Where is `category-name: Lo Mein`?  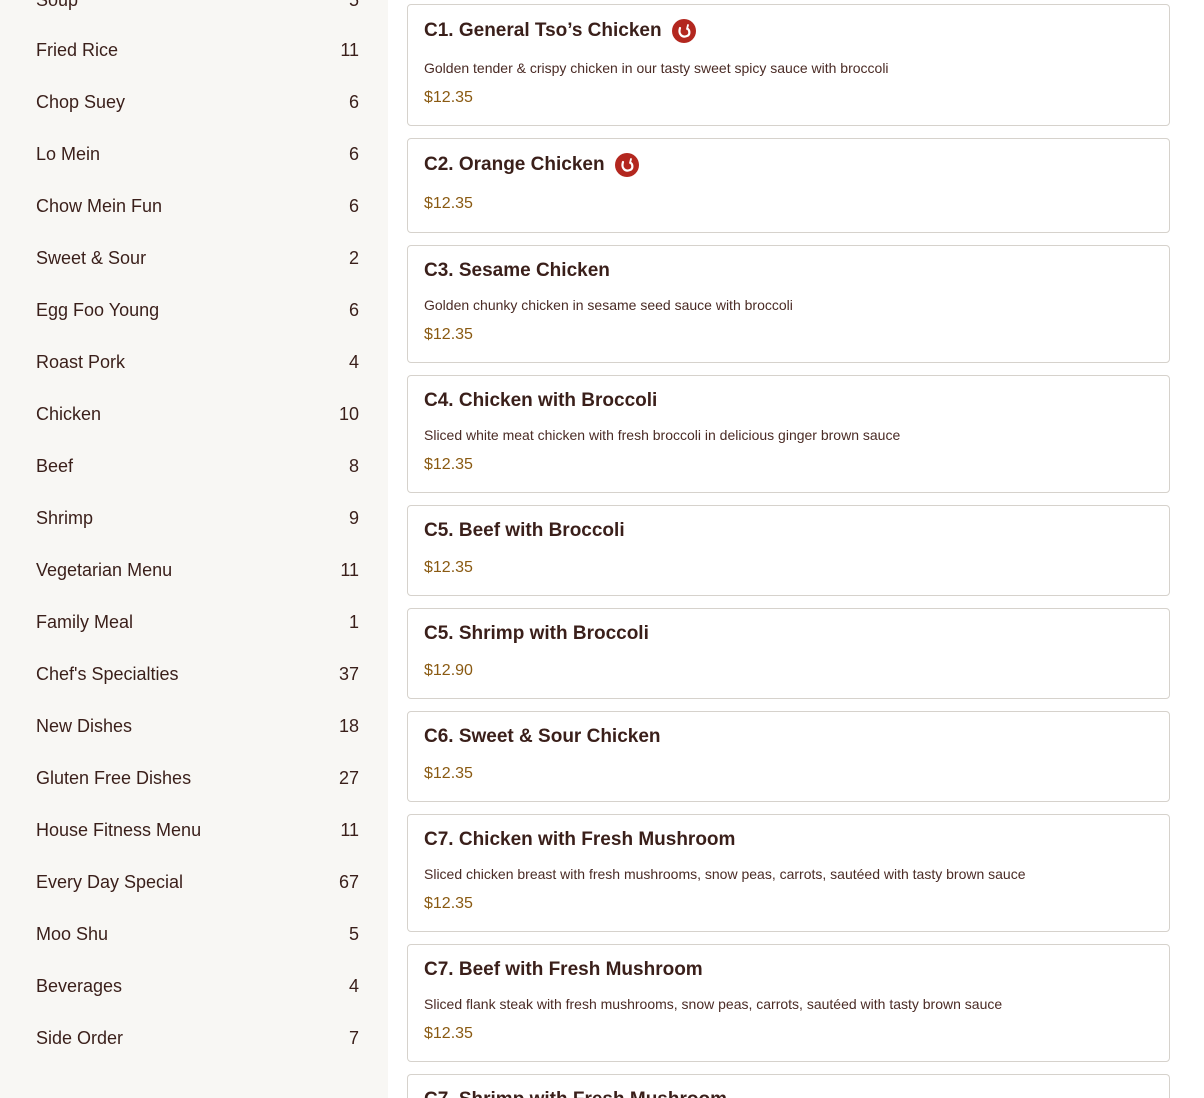 category-name: Lo Mein is located at coordinates (68, 153).